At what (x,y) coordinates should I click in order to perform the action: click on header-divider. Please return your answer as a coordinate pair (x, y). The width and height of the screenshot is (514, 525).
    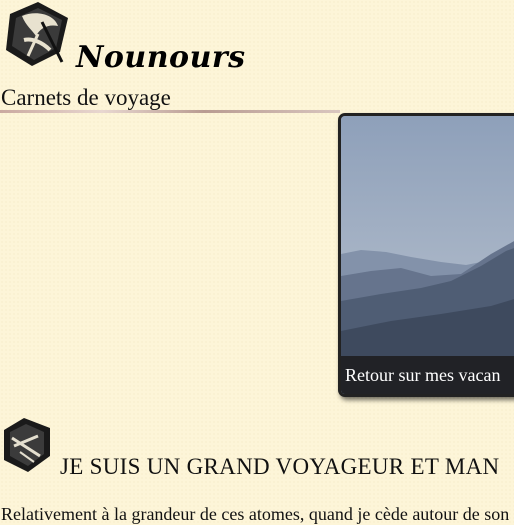
    Looking at the image, I should click on (170, 111).